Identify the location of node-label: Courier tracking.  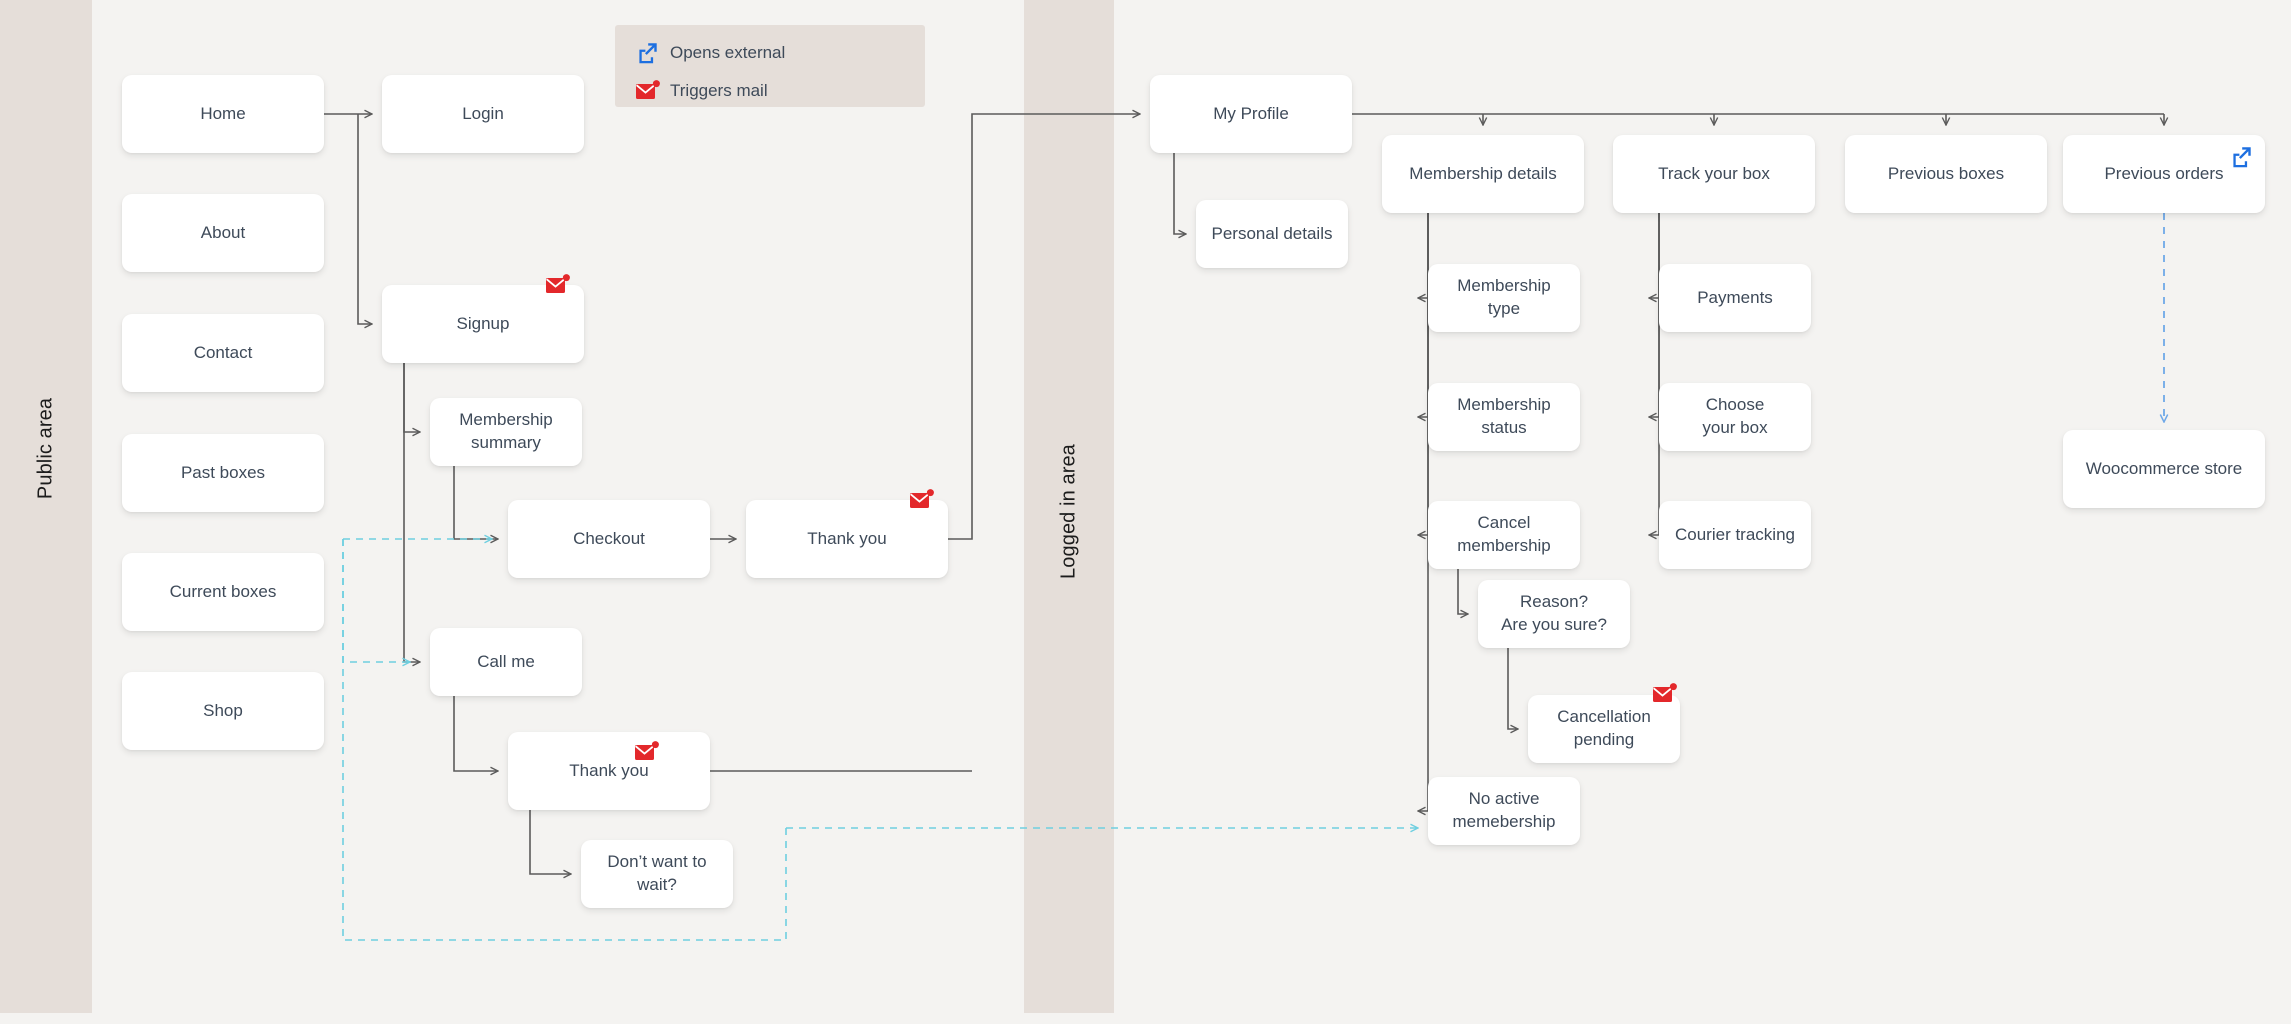
(1735, 534).